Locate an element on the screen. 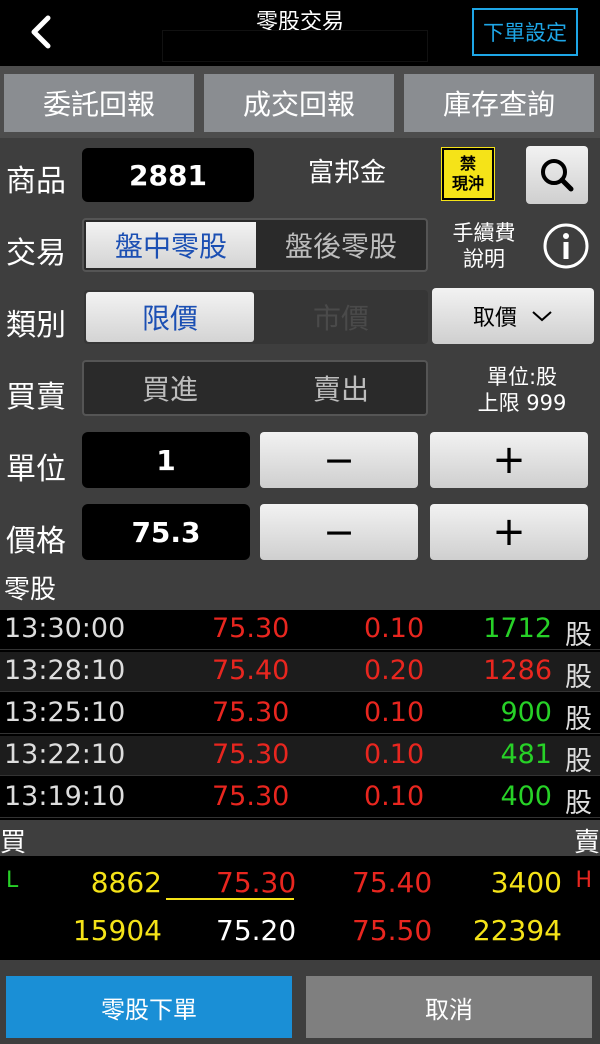  product-name: 富邦金 is located at coordinates (346, 173).